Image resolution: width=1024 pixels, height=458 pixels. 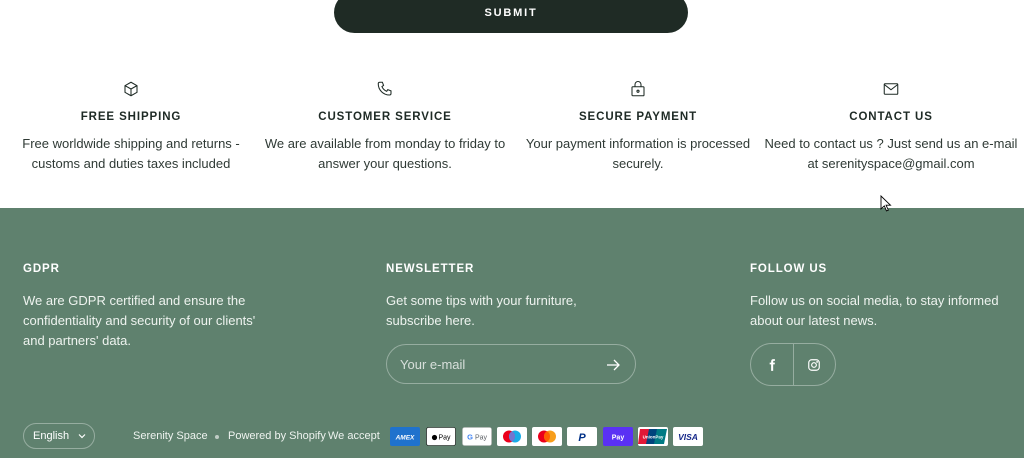 I want to click on package-icon, so click(x=131, y=89).